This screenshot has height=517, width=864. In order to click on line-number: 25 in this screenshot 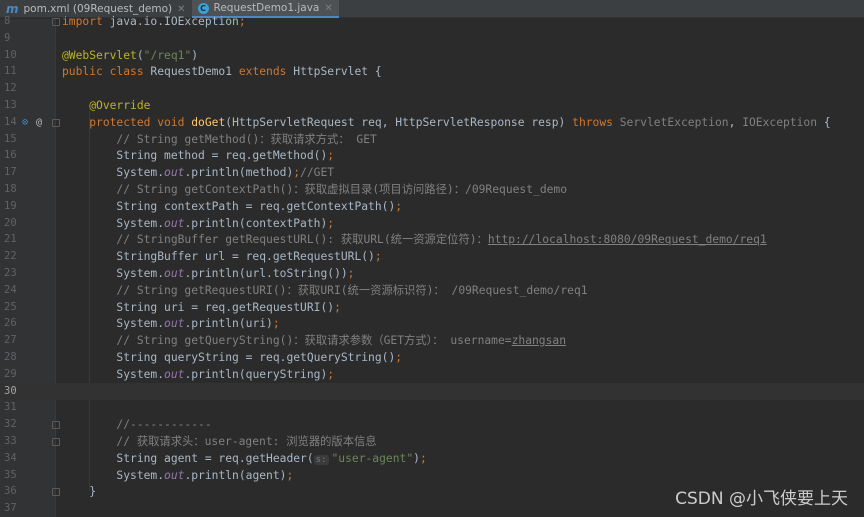, I will do `click(10, 306)`.